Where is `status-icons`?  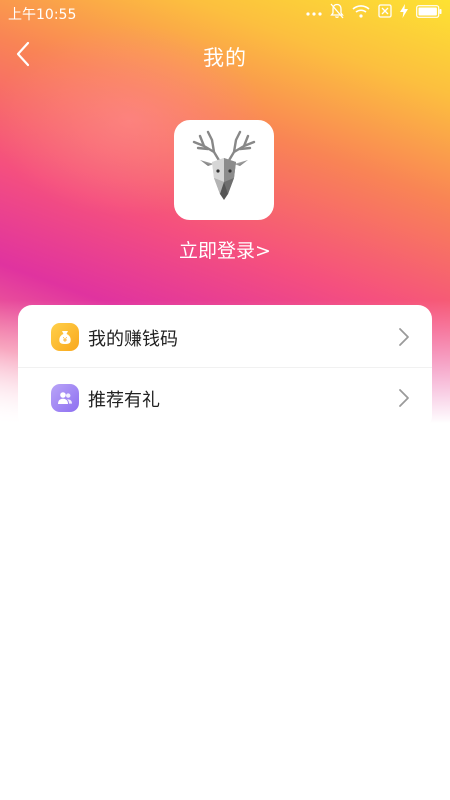
status-icons is located at coordinates (374, 13).